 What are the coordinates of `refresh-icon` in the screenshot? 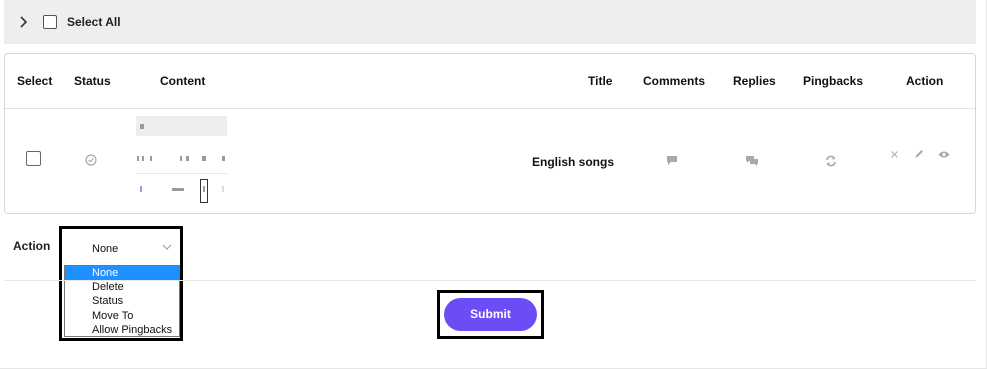 It's located at (831, 161).